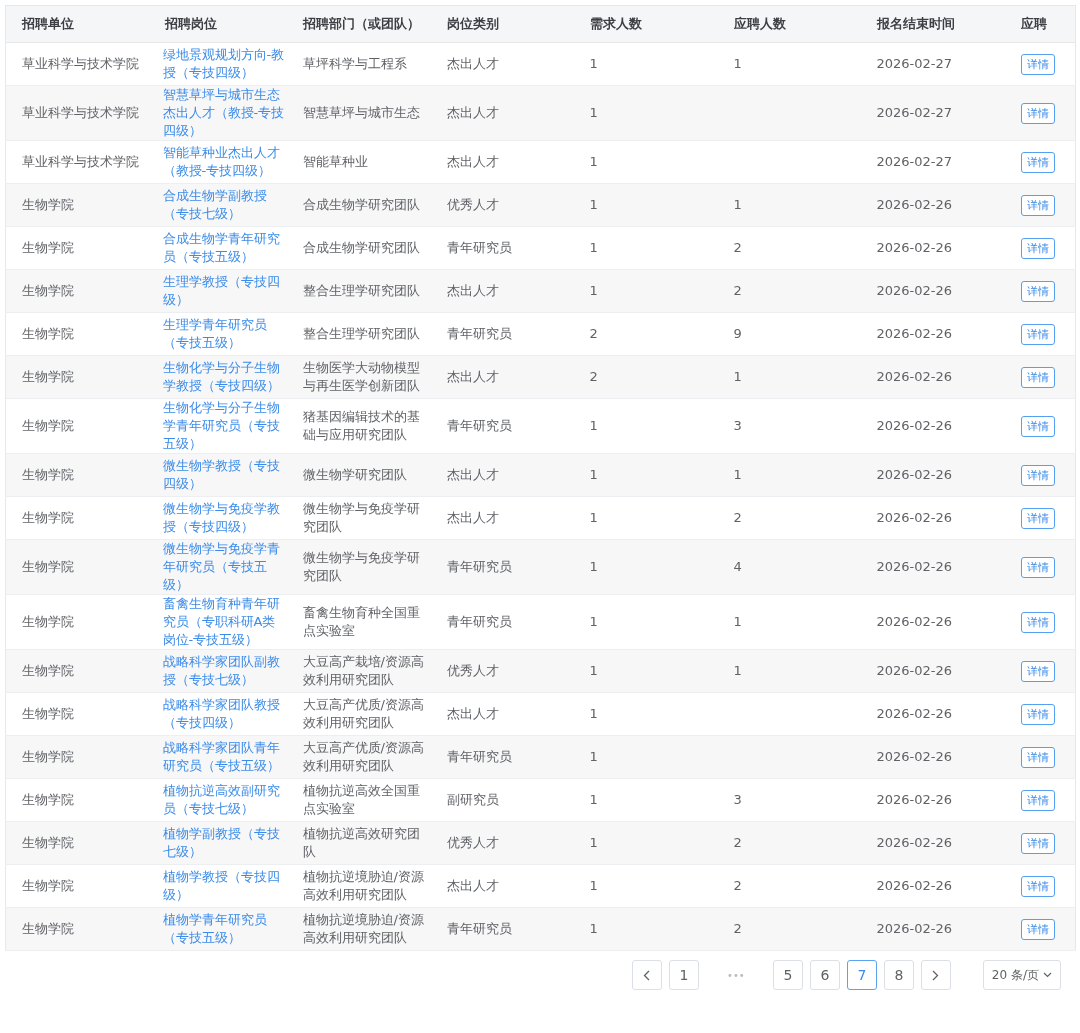 The image size is (1080, 1033). What do you see at coordinates (737, 333) in the screenshot?
I see `table-cell: 9` at bounding box center [737, 333].